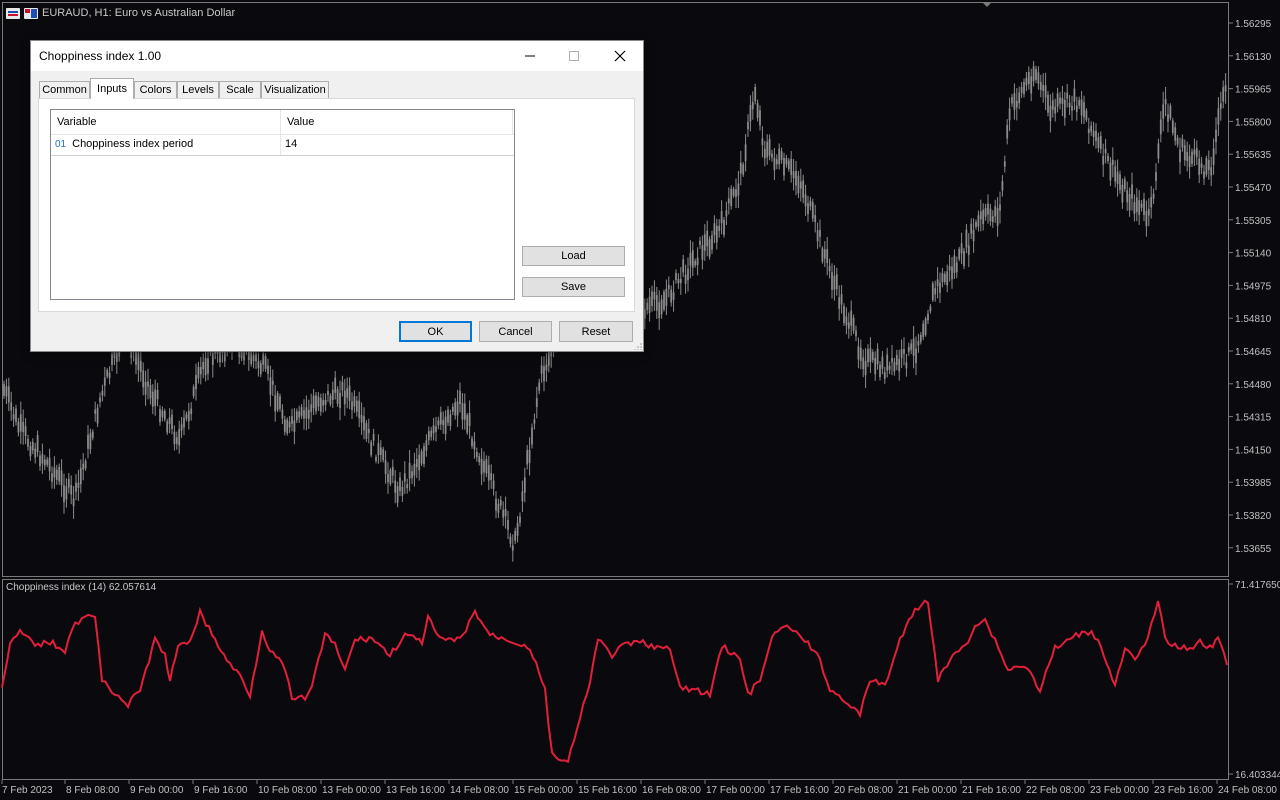 This screenshot has width=1280, height=800. I want to click on minimize-button, so click(530, 56).